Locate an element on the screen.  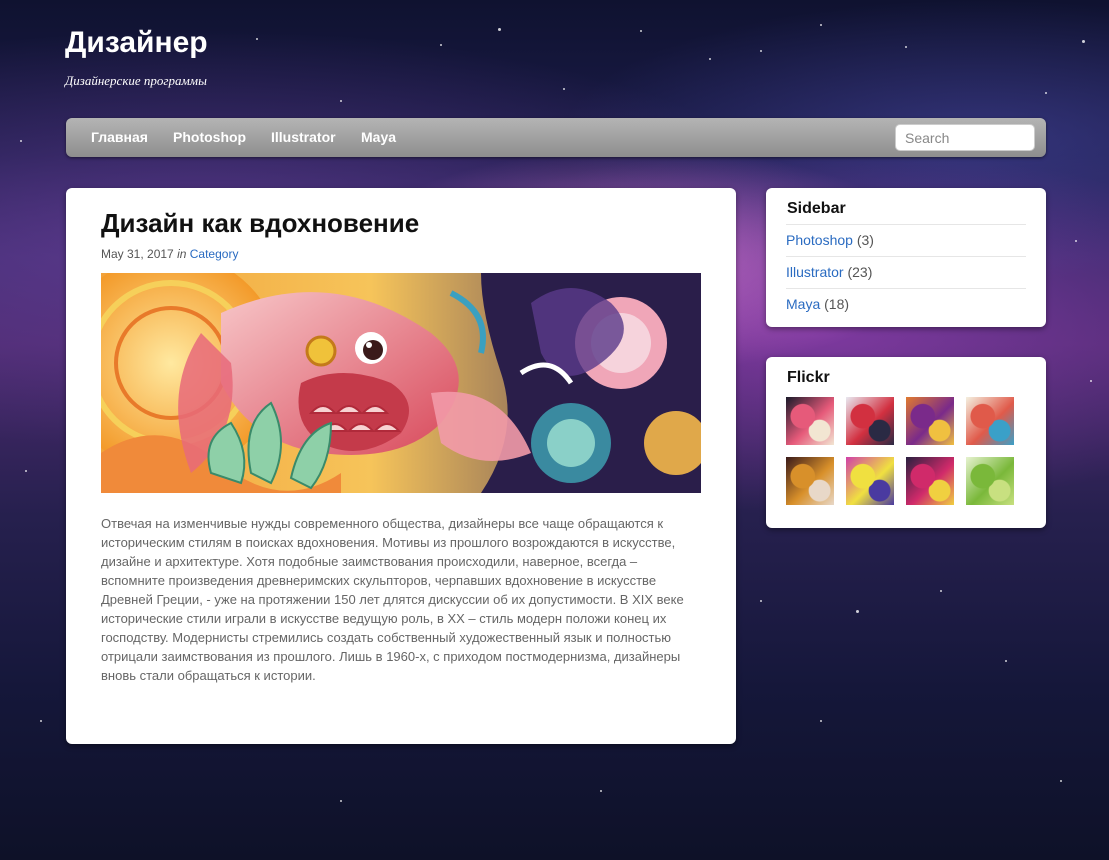
flickr-widget: Flickr is located at coordinates (906, 442).